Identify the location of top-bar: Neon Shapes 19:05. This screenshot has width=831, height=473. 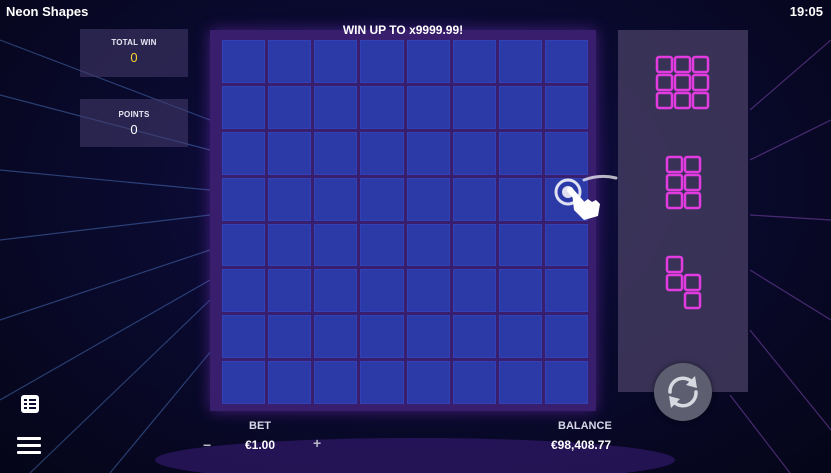
(415, 14).